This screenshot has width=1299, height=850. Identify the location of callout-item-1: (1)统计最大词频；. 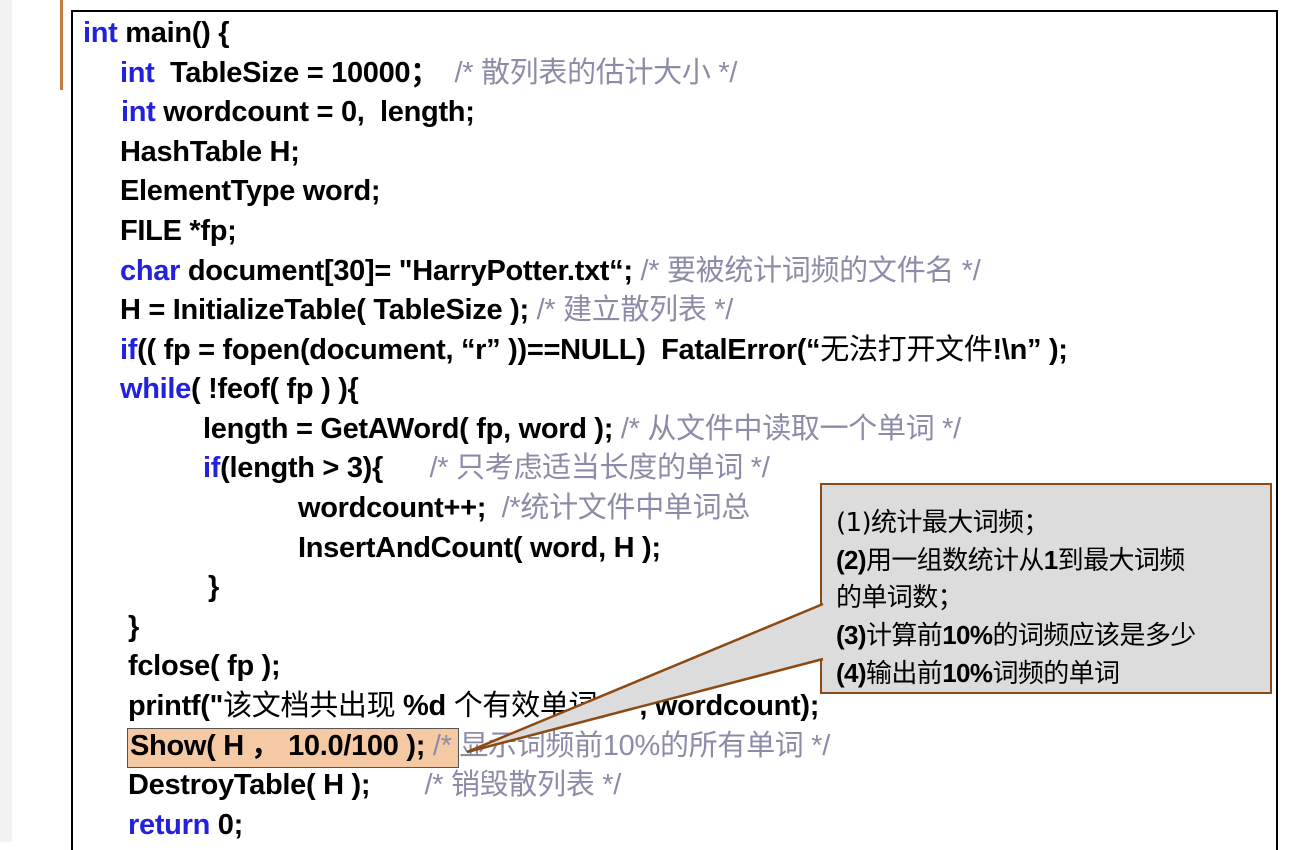
(942, 523).